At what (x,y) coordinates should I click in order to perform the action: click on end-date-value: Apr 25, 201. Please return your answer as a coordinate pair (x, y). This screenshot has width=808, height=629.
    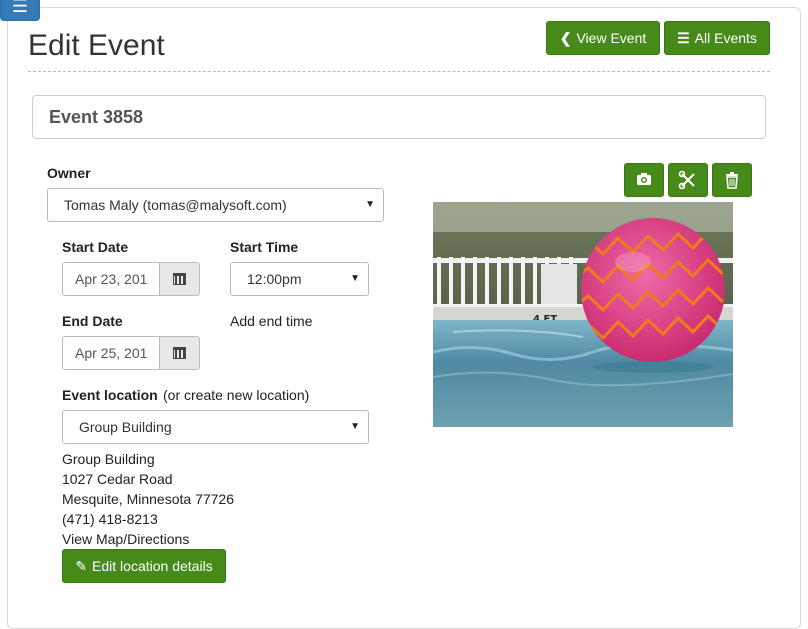
    Looking at the image, I should click on (111, 353).